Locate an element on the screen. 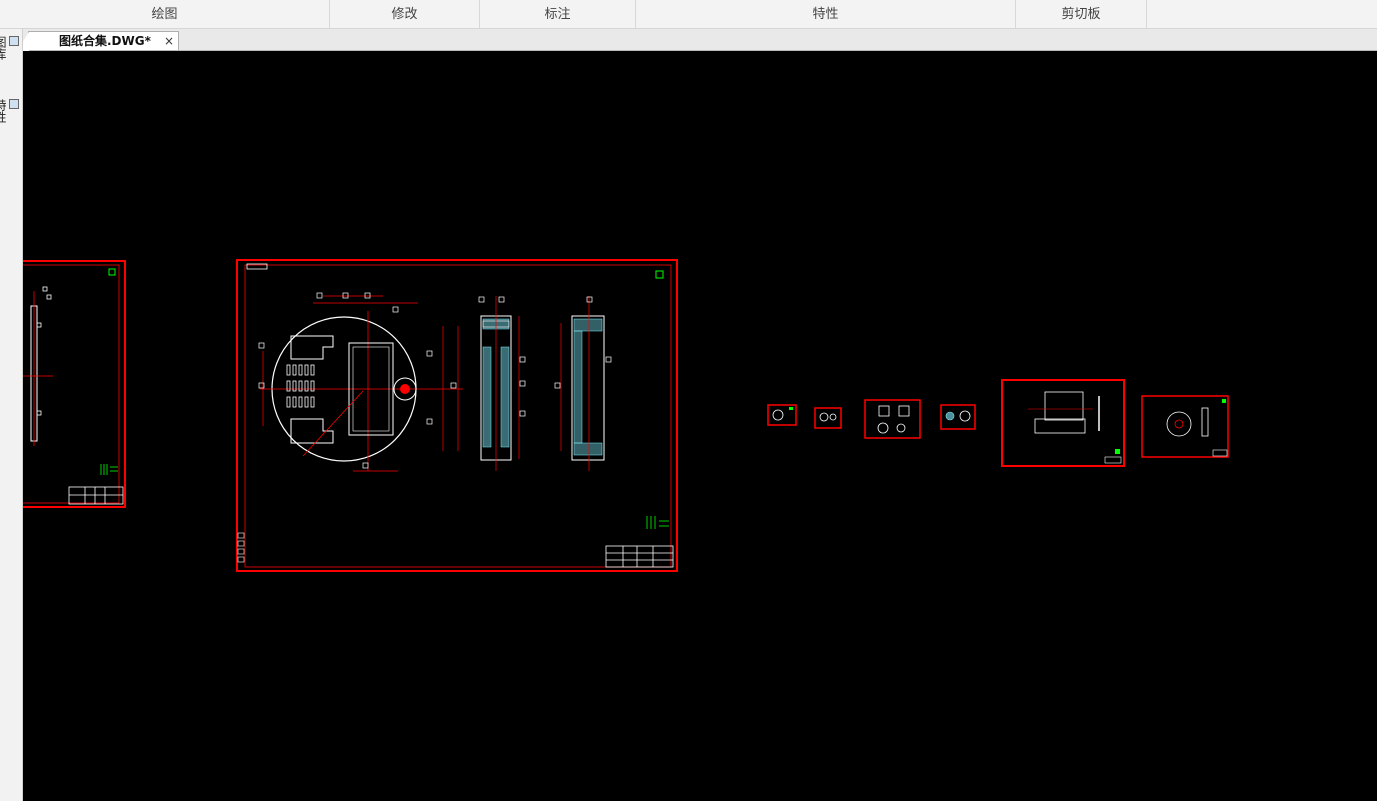 This screenshot has height=801, width=1377. side-palette: 图库 特性 is located at coordinates (11, 415).